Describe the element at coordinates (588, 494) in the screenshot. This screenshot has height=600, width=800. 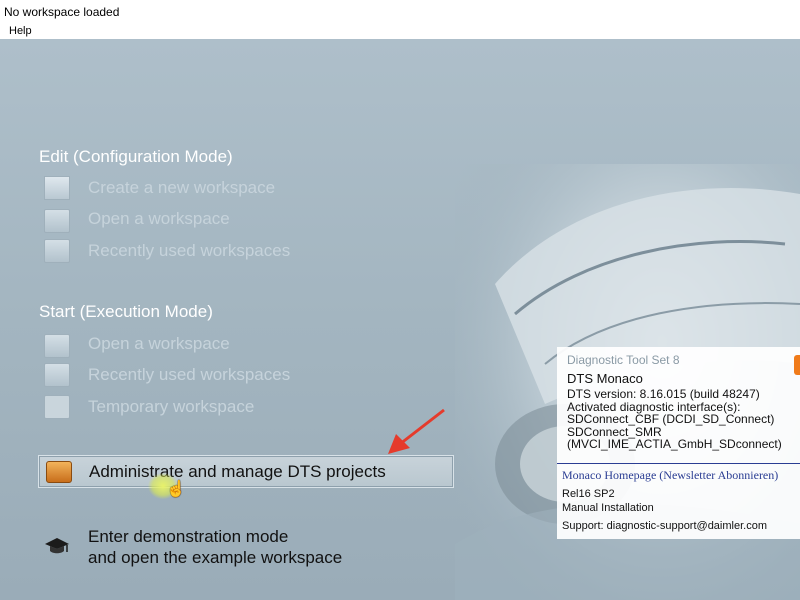
I see `release-text: Rel16 SP2` at that location.